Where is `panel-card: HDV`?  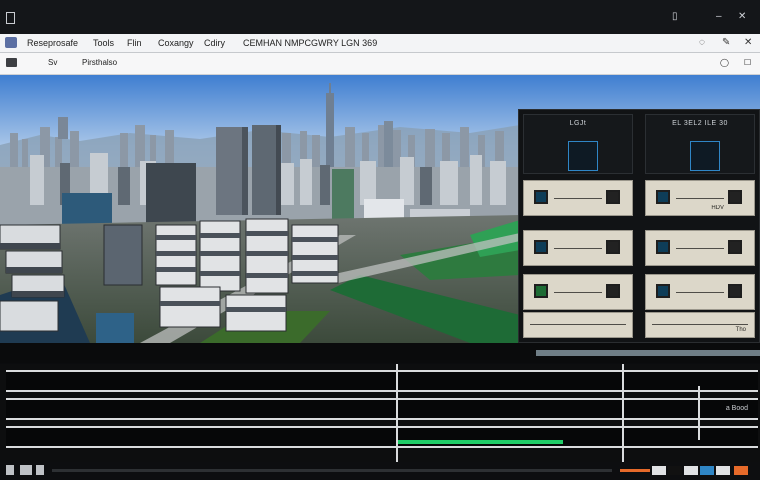 panel-card: HDV is located at coordinates (700, 198).